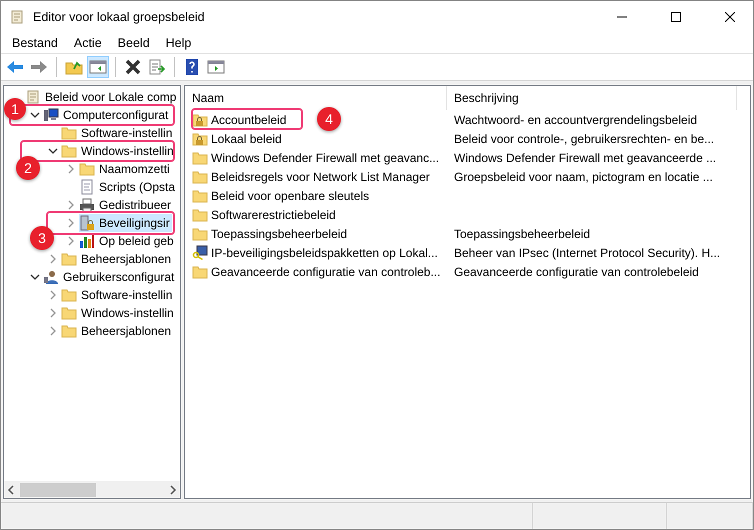  Describe the element at coordinates (179, 43) in the screenshot. I see `menu-item: Help` at that location.